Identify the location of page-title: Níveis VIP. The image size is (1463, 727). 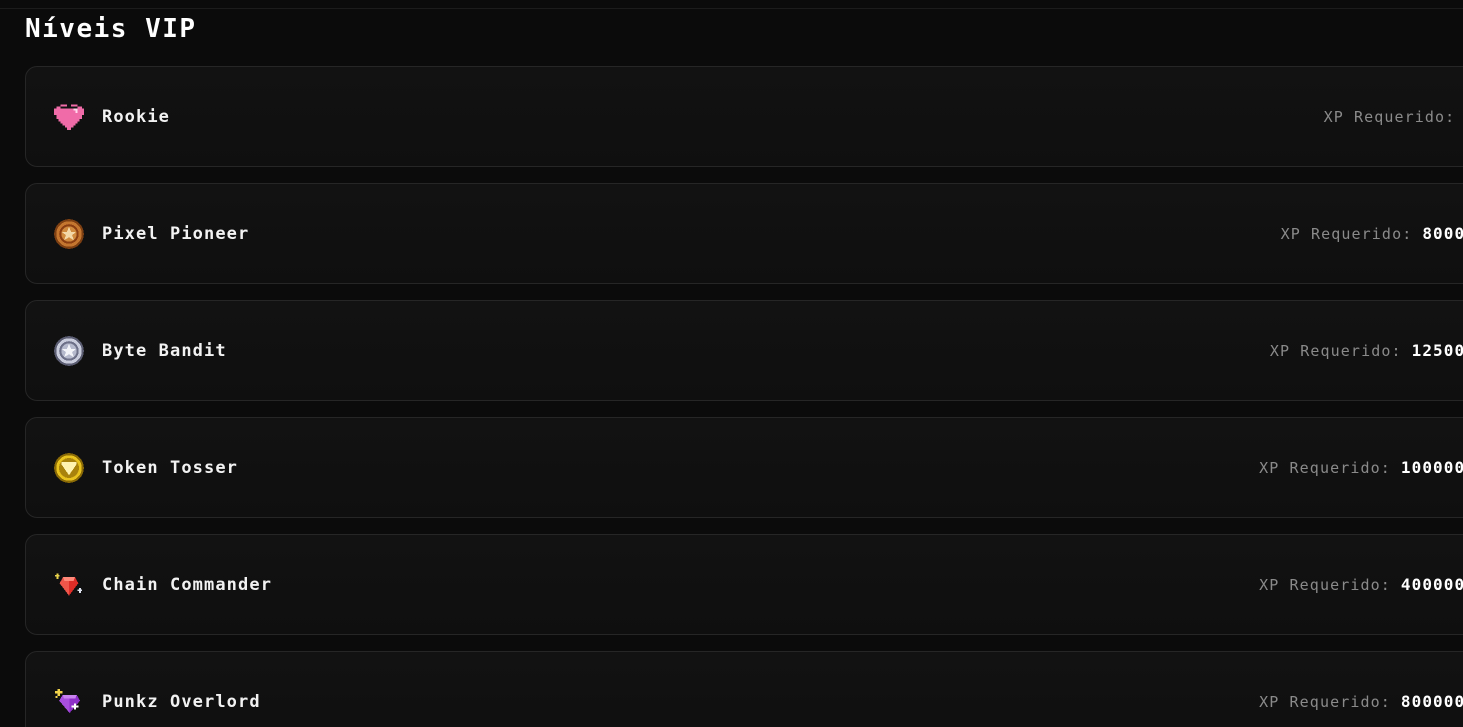
(111, 29).